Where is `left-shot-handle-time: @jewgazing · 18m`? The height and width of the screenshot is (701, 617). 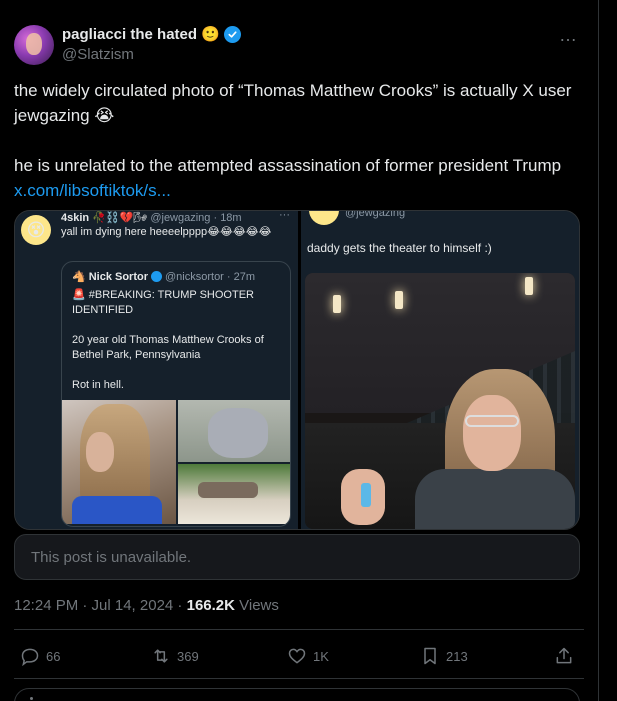
left-shot-handle-time: @jewgazing · 18m is located at coordinates (196, 218).